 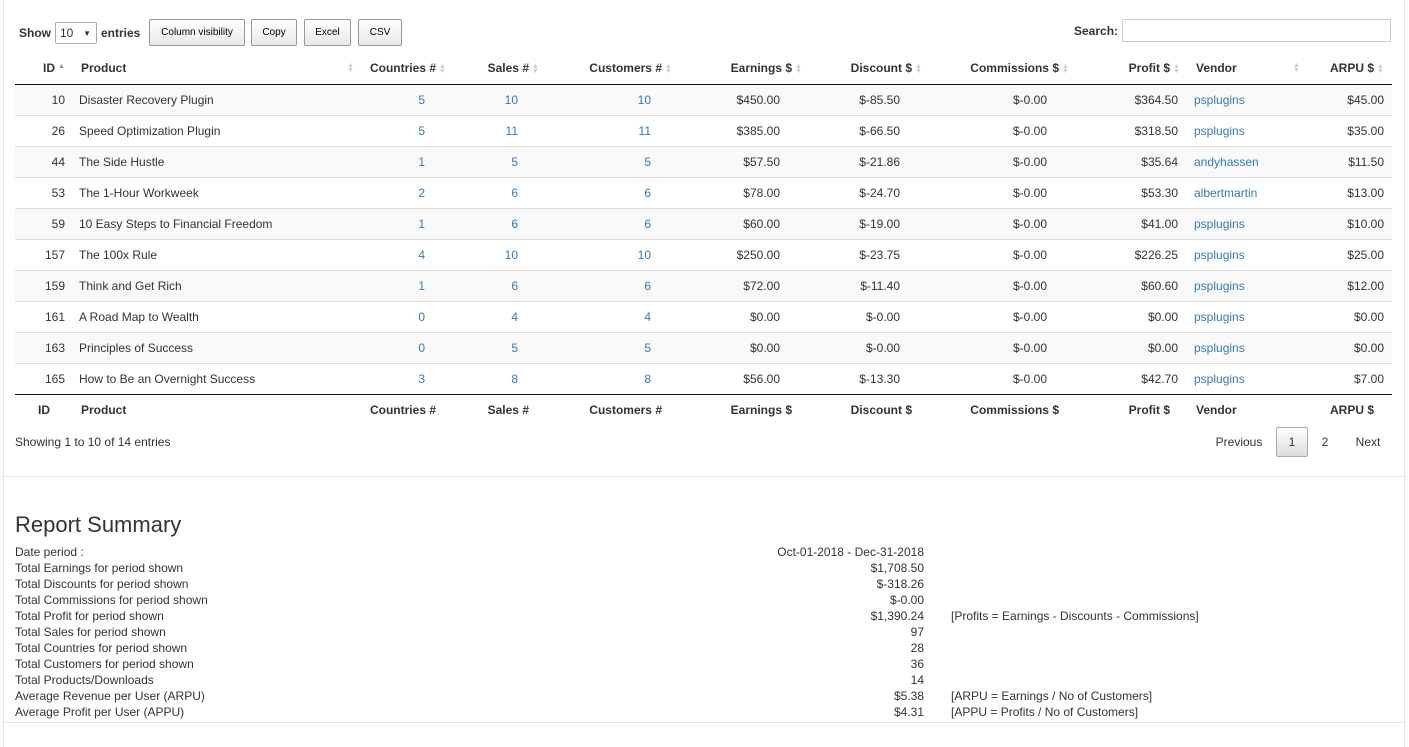 What do you see at coordinates (1256, 30) in the screenshot?
I see `search-input` at bounding box center [1256, 30].